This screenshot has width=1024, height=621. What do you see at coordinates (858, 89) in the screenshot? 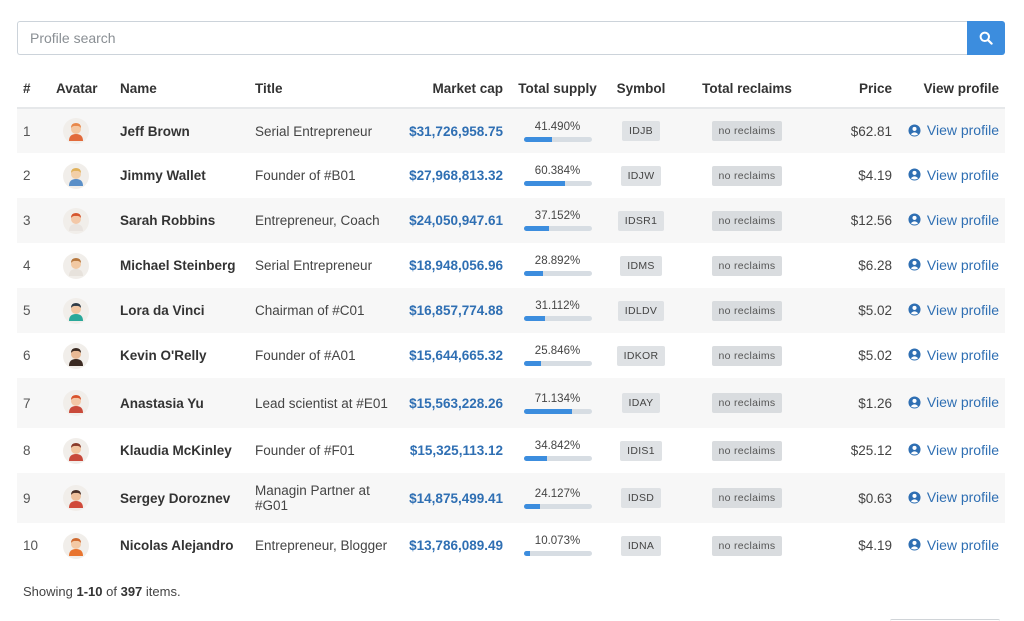
I see `header-price: Price` at bounding box center [858, 89].